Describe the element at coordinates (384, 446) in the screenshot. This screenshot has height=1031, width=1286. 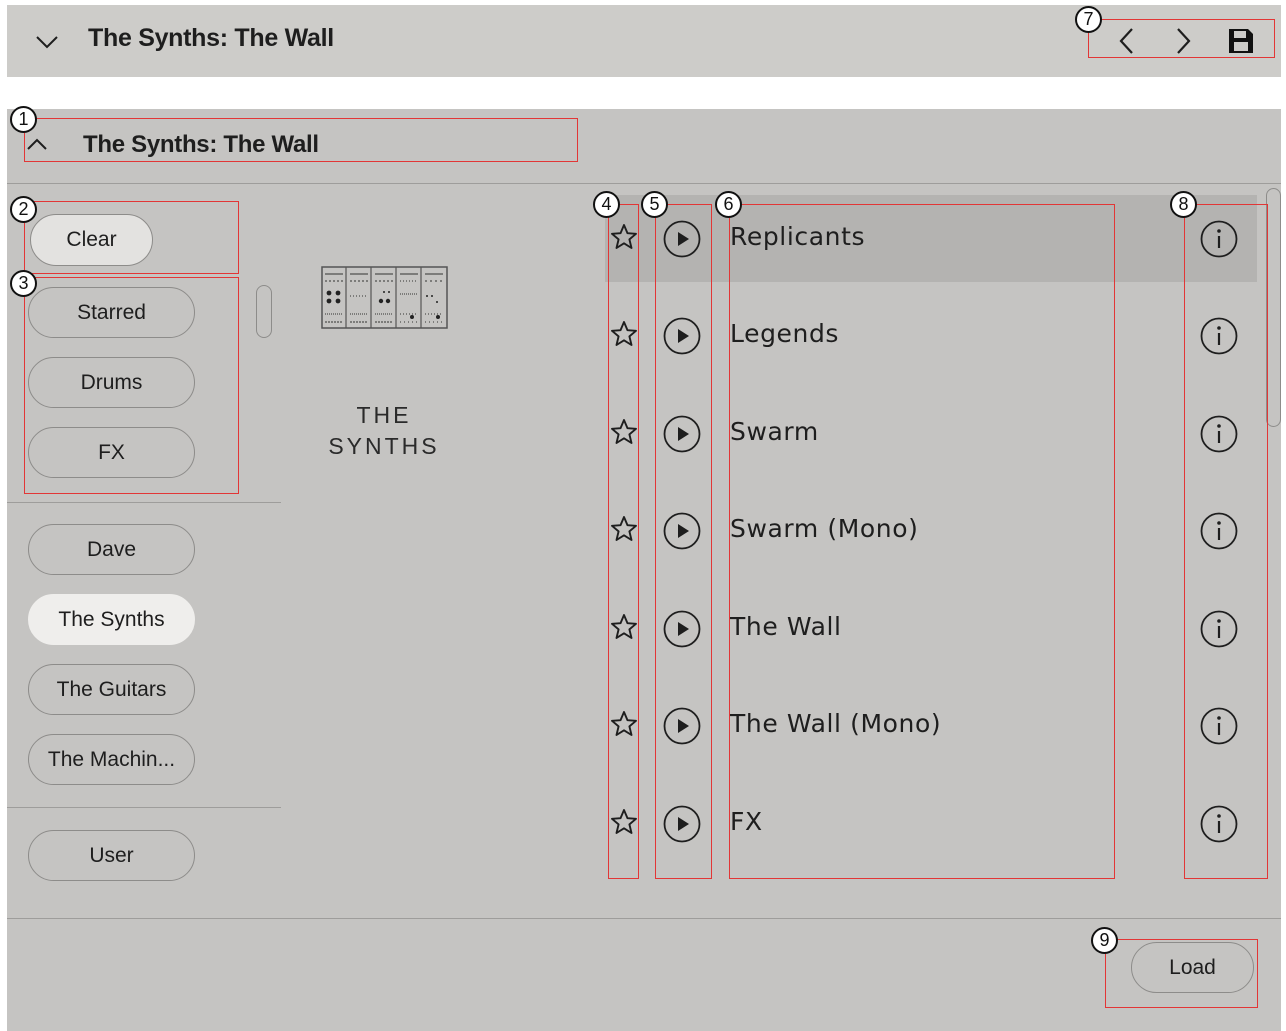
I see `library-name-line2: SYNTHS` at that location.